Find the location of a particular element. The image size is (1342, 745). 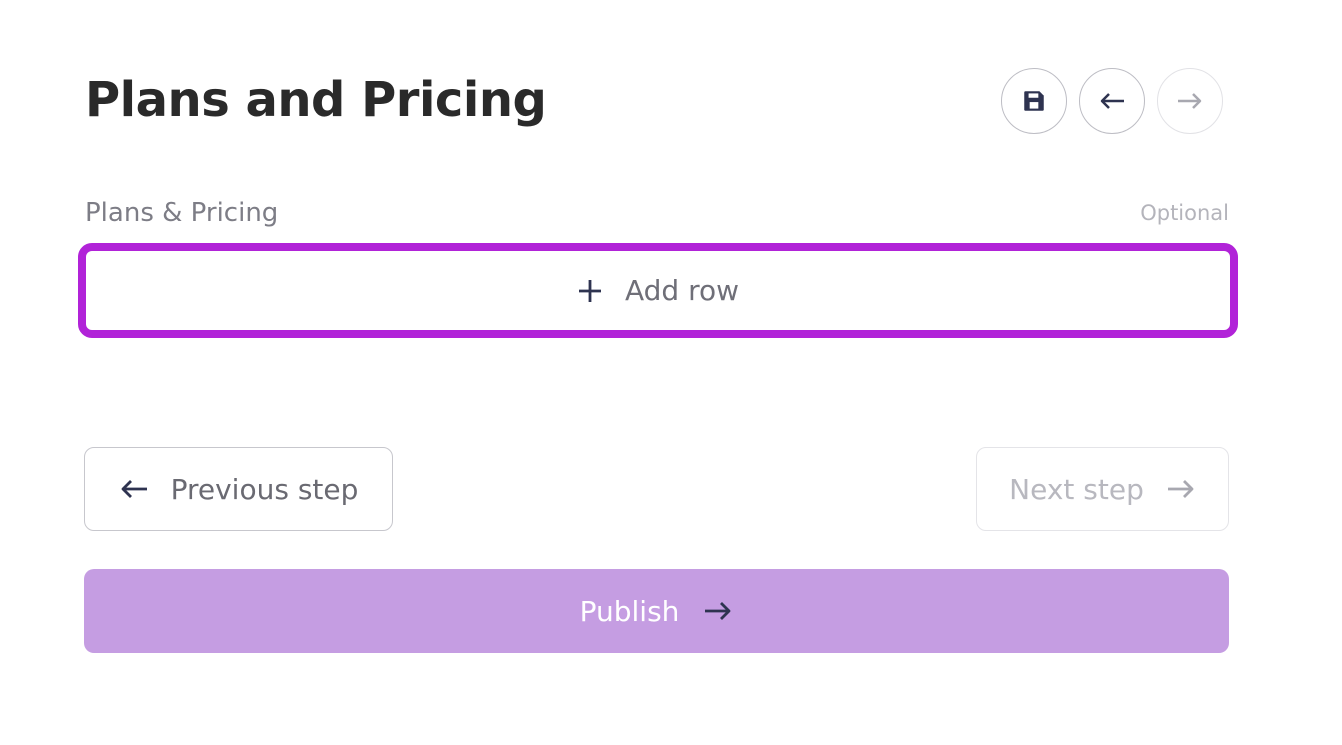

back-button is located at coordinates (1112, 101).